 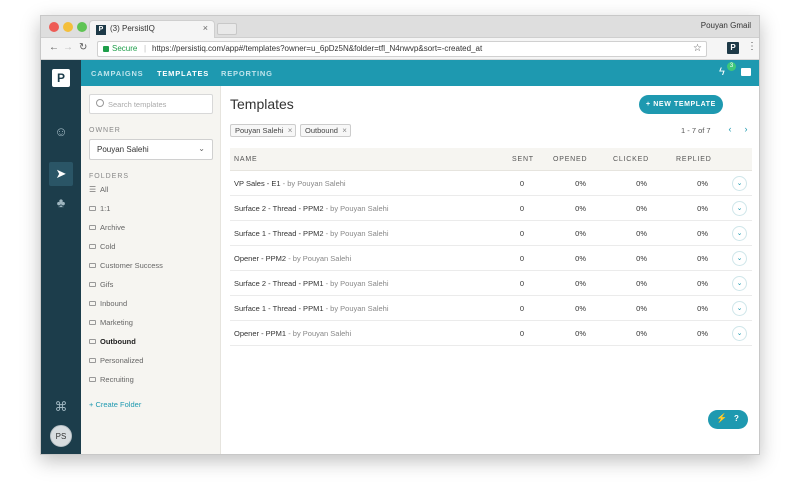 What do you see at coordinates (279, 233) in the screenshot?
I see `template-name: Surface 1 - Thread - PPM2` at bounding box center [279, 233].